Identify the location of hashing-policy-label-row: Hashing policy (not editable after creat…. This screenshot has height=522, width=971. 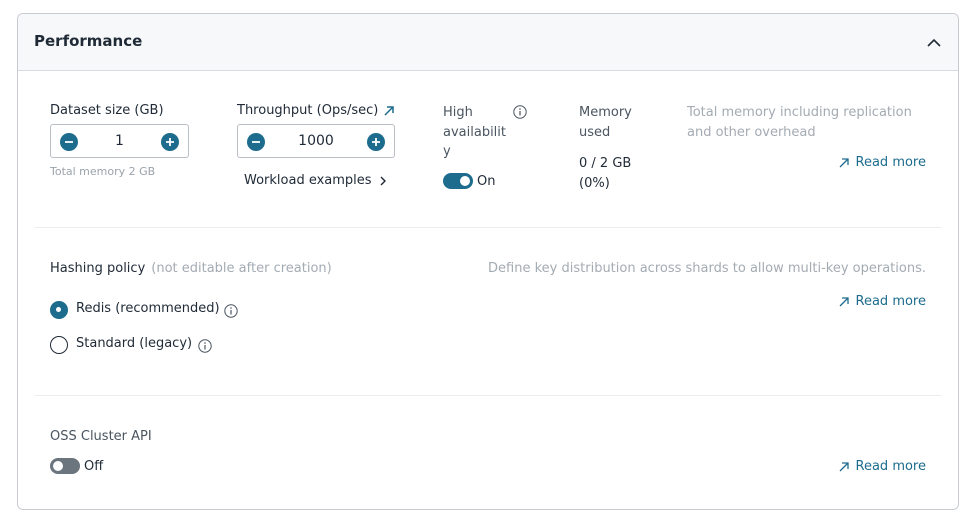
(191, 268).